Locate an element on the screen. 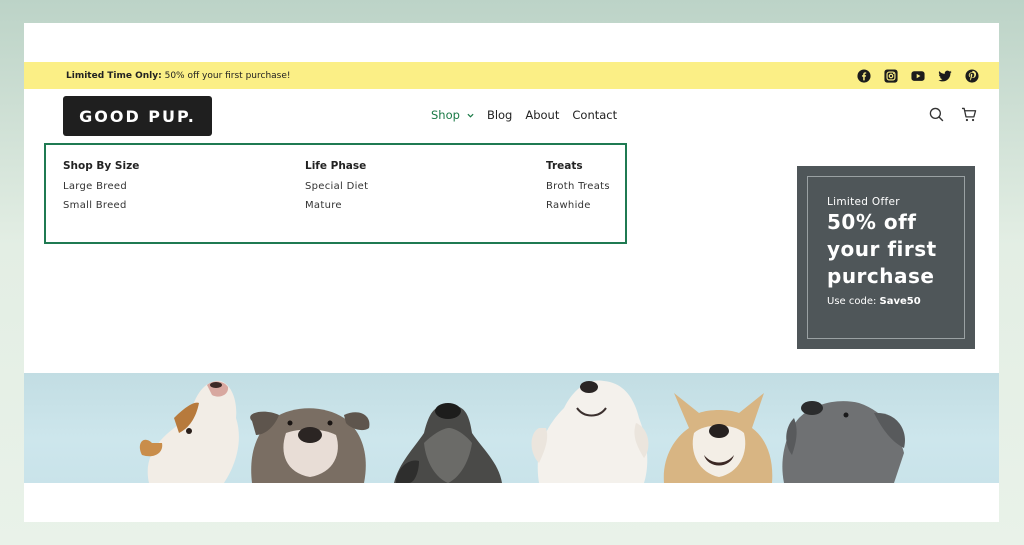  nav-shop: Shop is located at coordinates (452, 115).